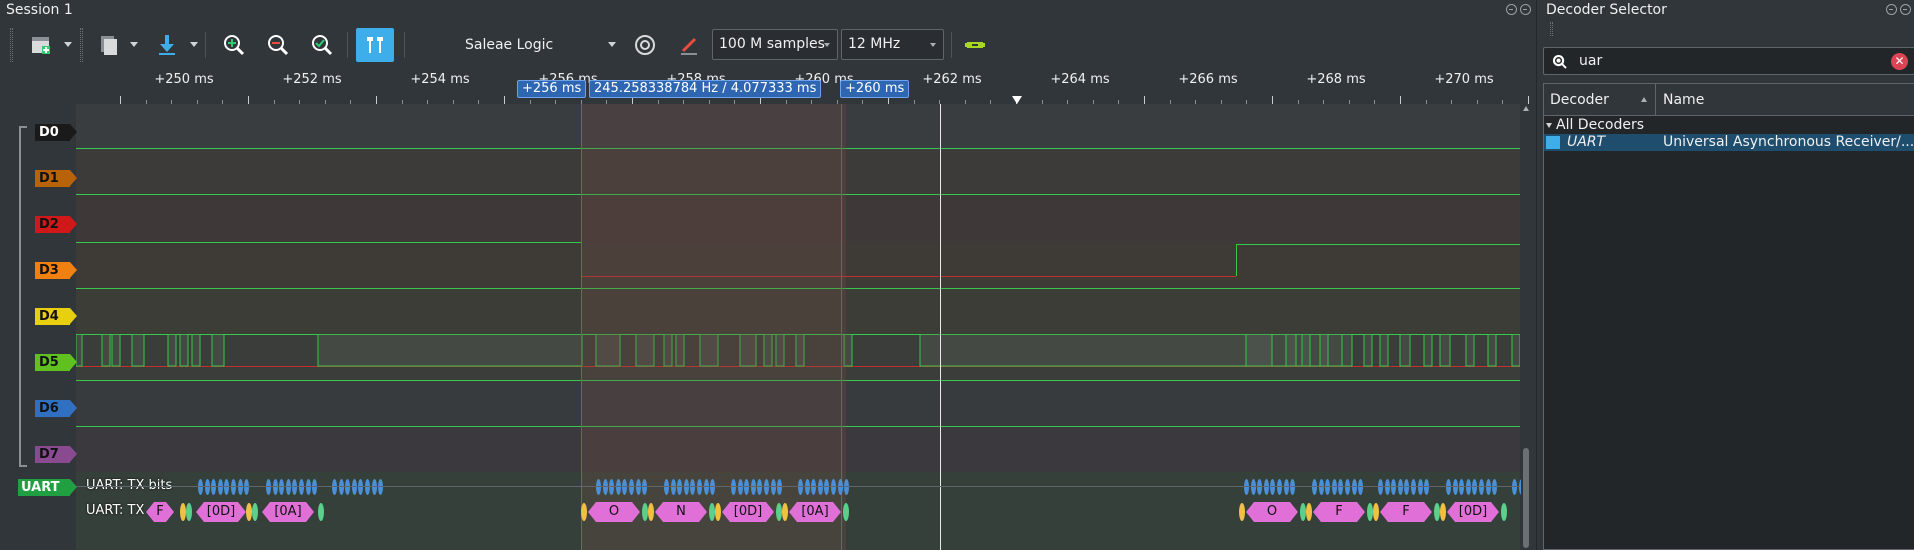  Describe the element at coordinates (1644, 99) in the screenshot. I see `sort-ascending-icon` at that location.